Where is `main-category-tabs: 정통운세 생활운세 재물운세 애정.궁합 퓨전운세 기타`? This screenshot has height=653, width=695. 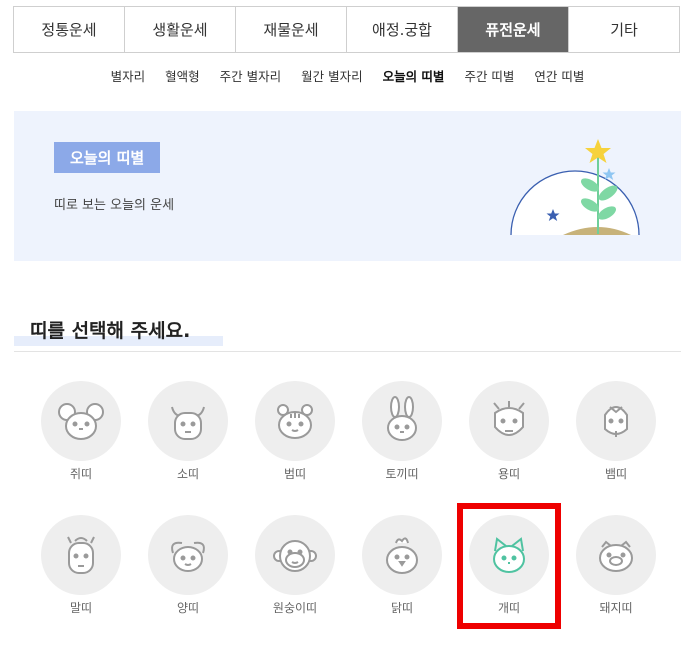
main-category-tabs: 정통운세 생활운세 재물운세 애정.궁합 퓨전운세 기타 is located at coordinates (346, 29).